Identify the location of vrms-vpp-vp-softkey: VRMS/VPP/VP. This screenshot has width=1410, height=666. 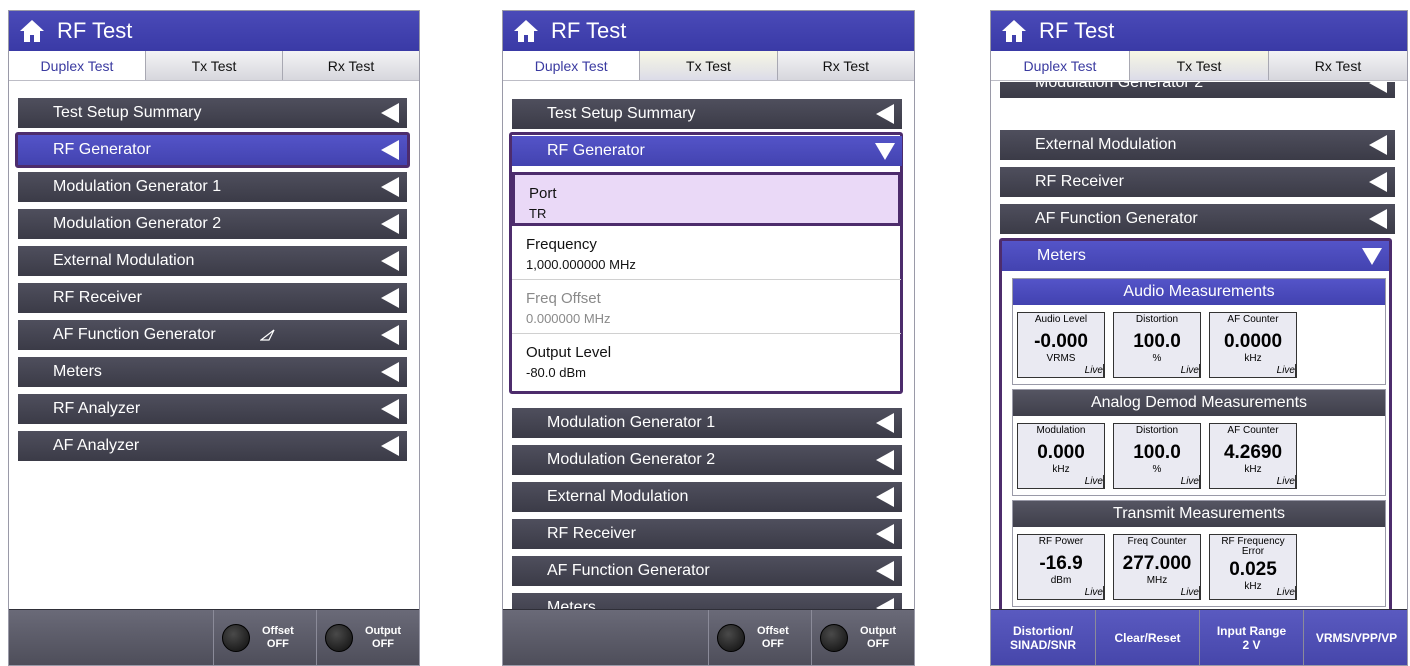
(1355, 637).